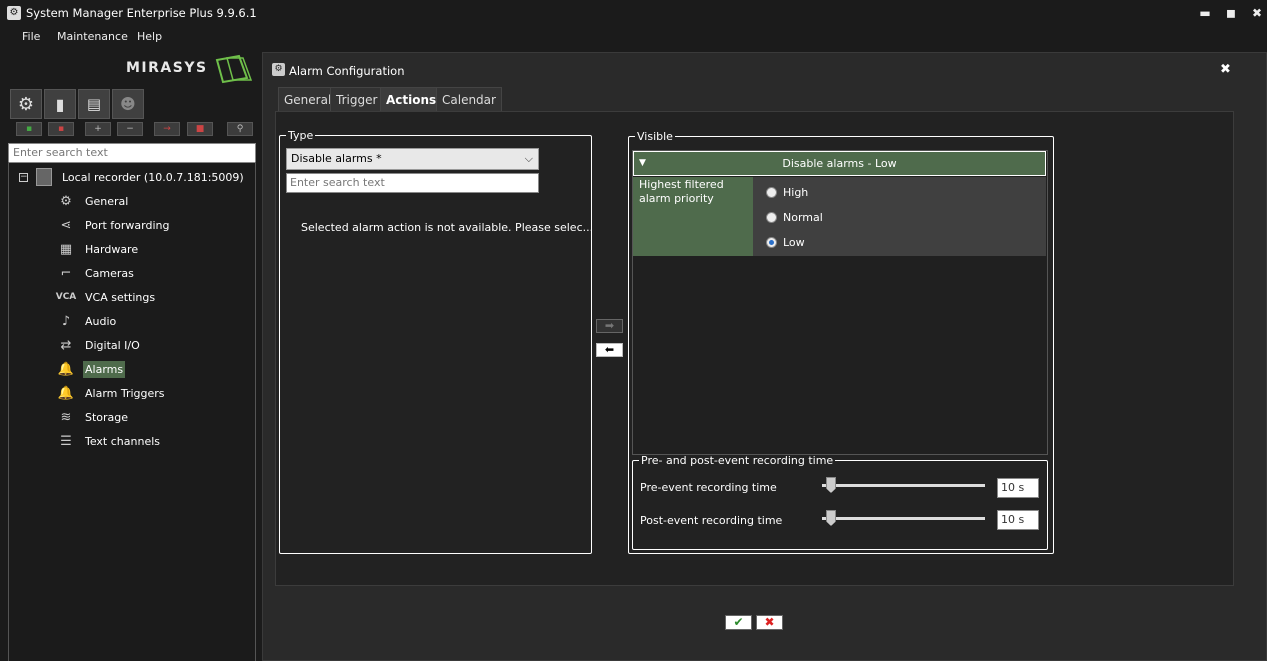  I want to click on tree-item-alarm-triggers: 🔔 Alarm Triggers, so click(111, 393).